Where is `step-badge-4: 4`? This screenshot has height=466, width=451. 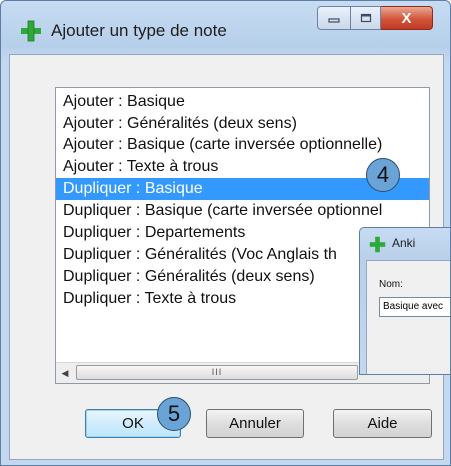
step-badge-4: 4 is located at coordinates (383, 175).